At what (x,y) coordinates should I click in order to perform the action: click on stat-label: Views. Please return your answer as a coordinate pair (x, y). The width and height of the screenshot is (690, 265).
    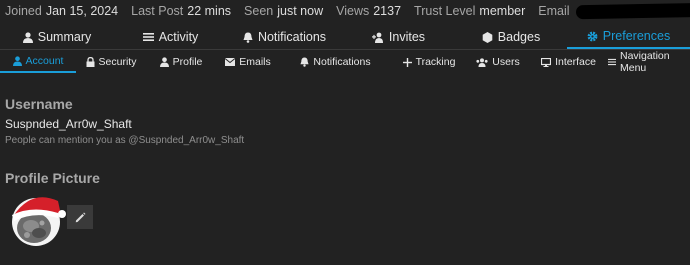
    Looking at the image, I should click on (353, 11).